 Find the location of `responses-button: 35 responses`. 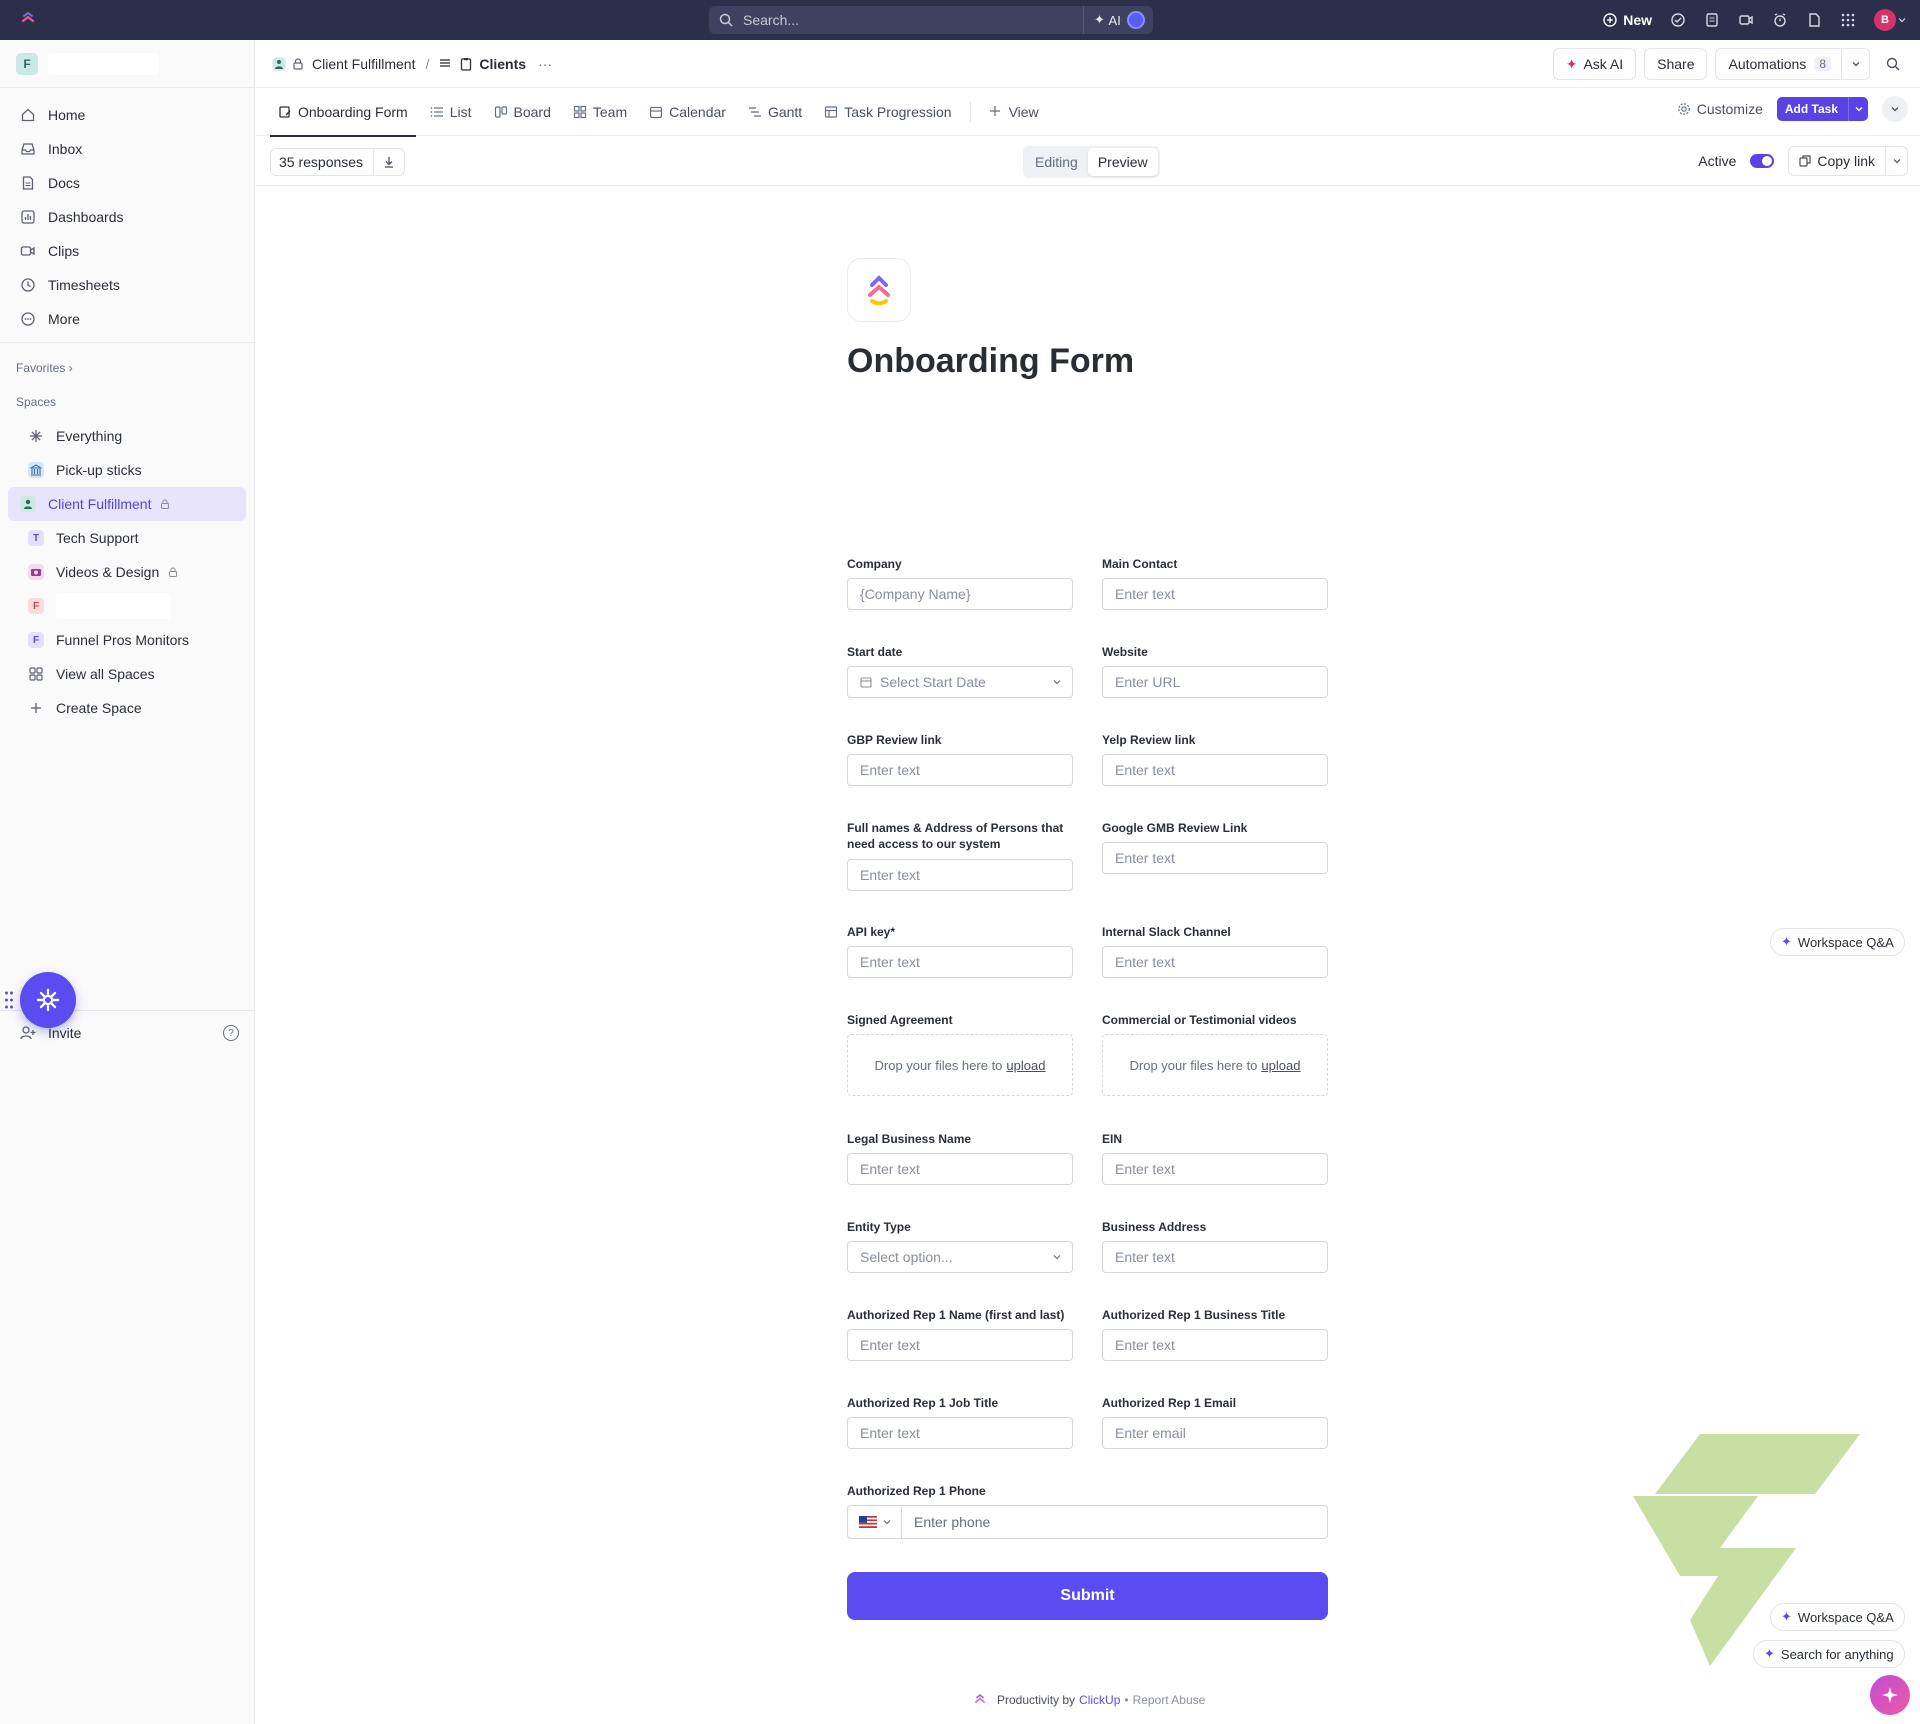

responses-button: 35 responses is located at coordinates (323, 162).